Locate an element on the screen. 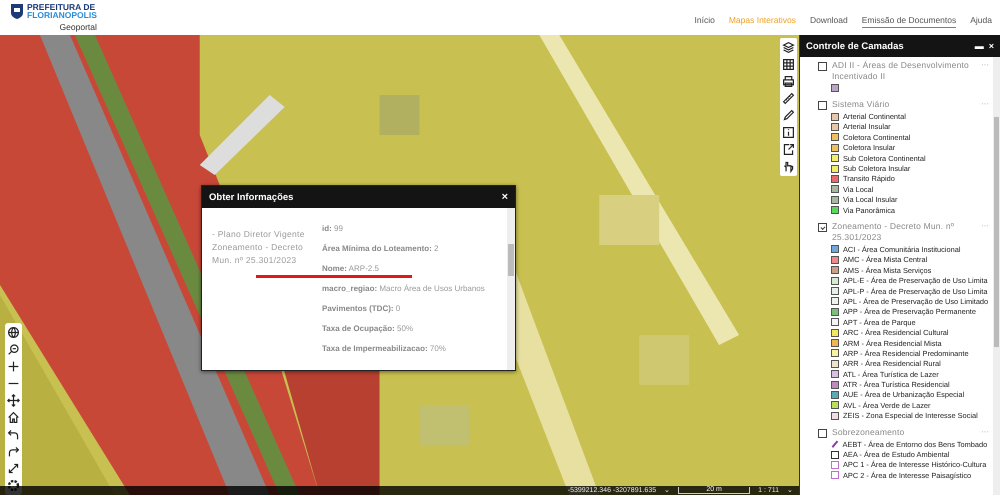 The width and height of the screenshot is (1000, 495). globe-icon is located at coordinates (13, 332).